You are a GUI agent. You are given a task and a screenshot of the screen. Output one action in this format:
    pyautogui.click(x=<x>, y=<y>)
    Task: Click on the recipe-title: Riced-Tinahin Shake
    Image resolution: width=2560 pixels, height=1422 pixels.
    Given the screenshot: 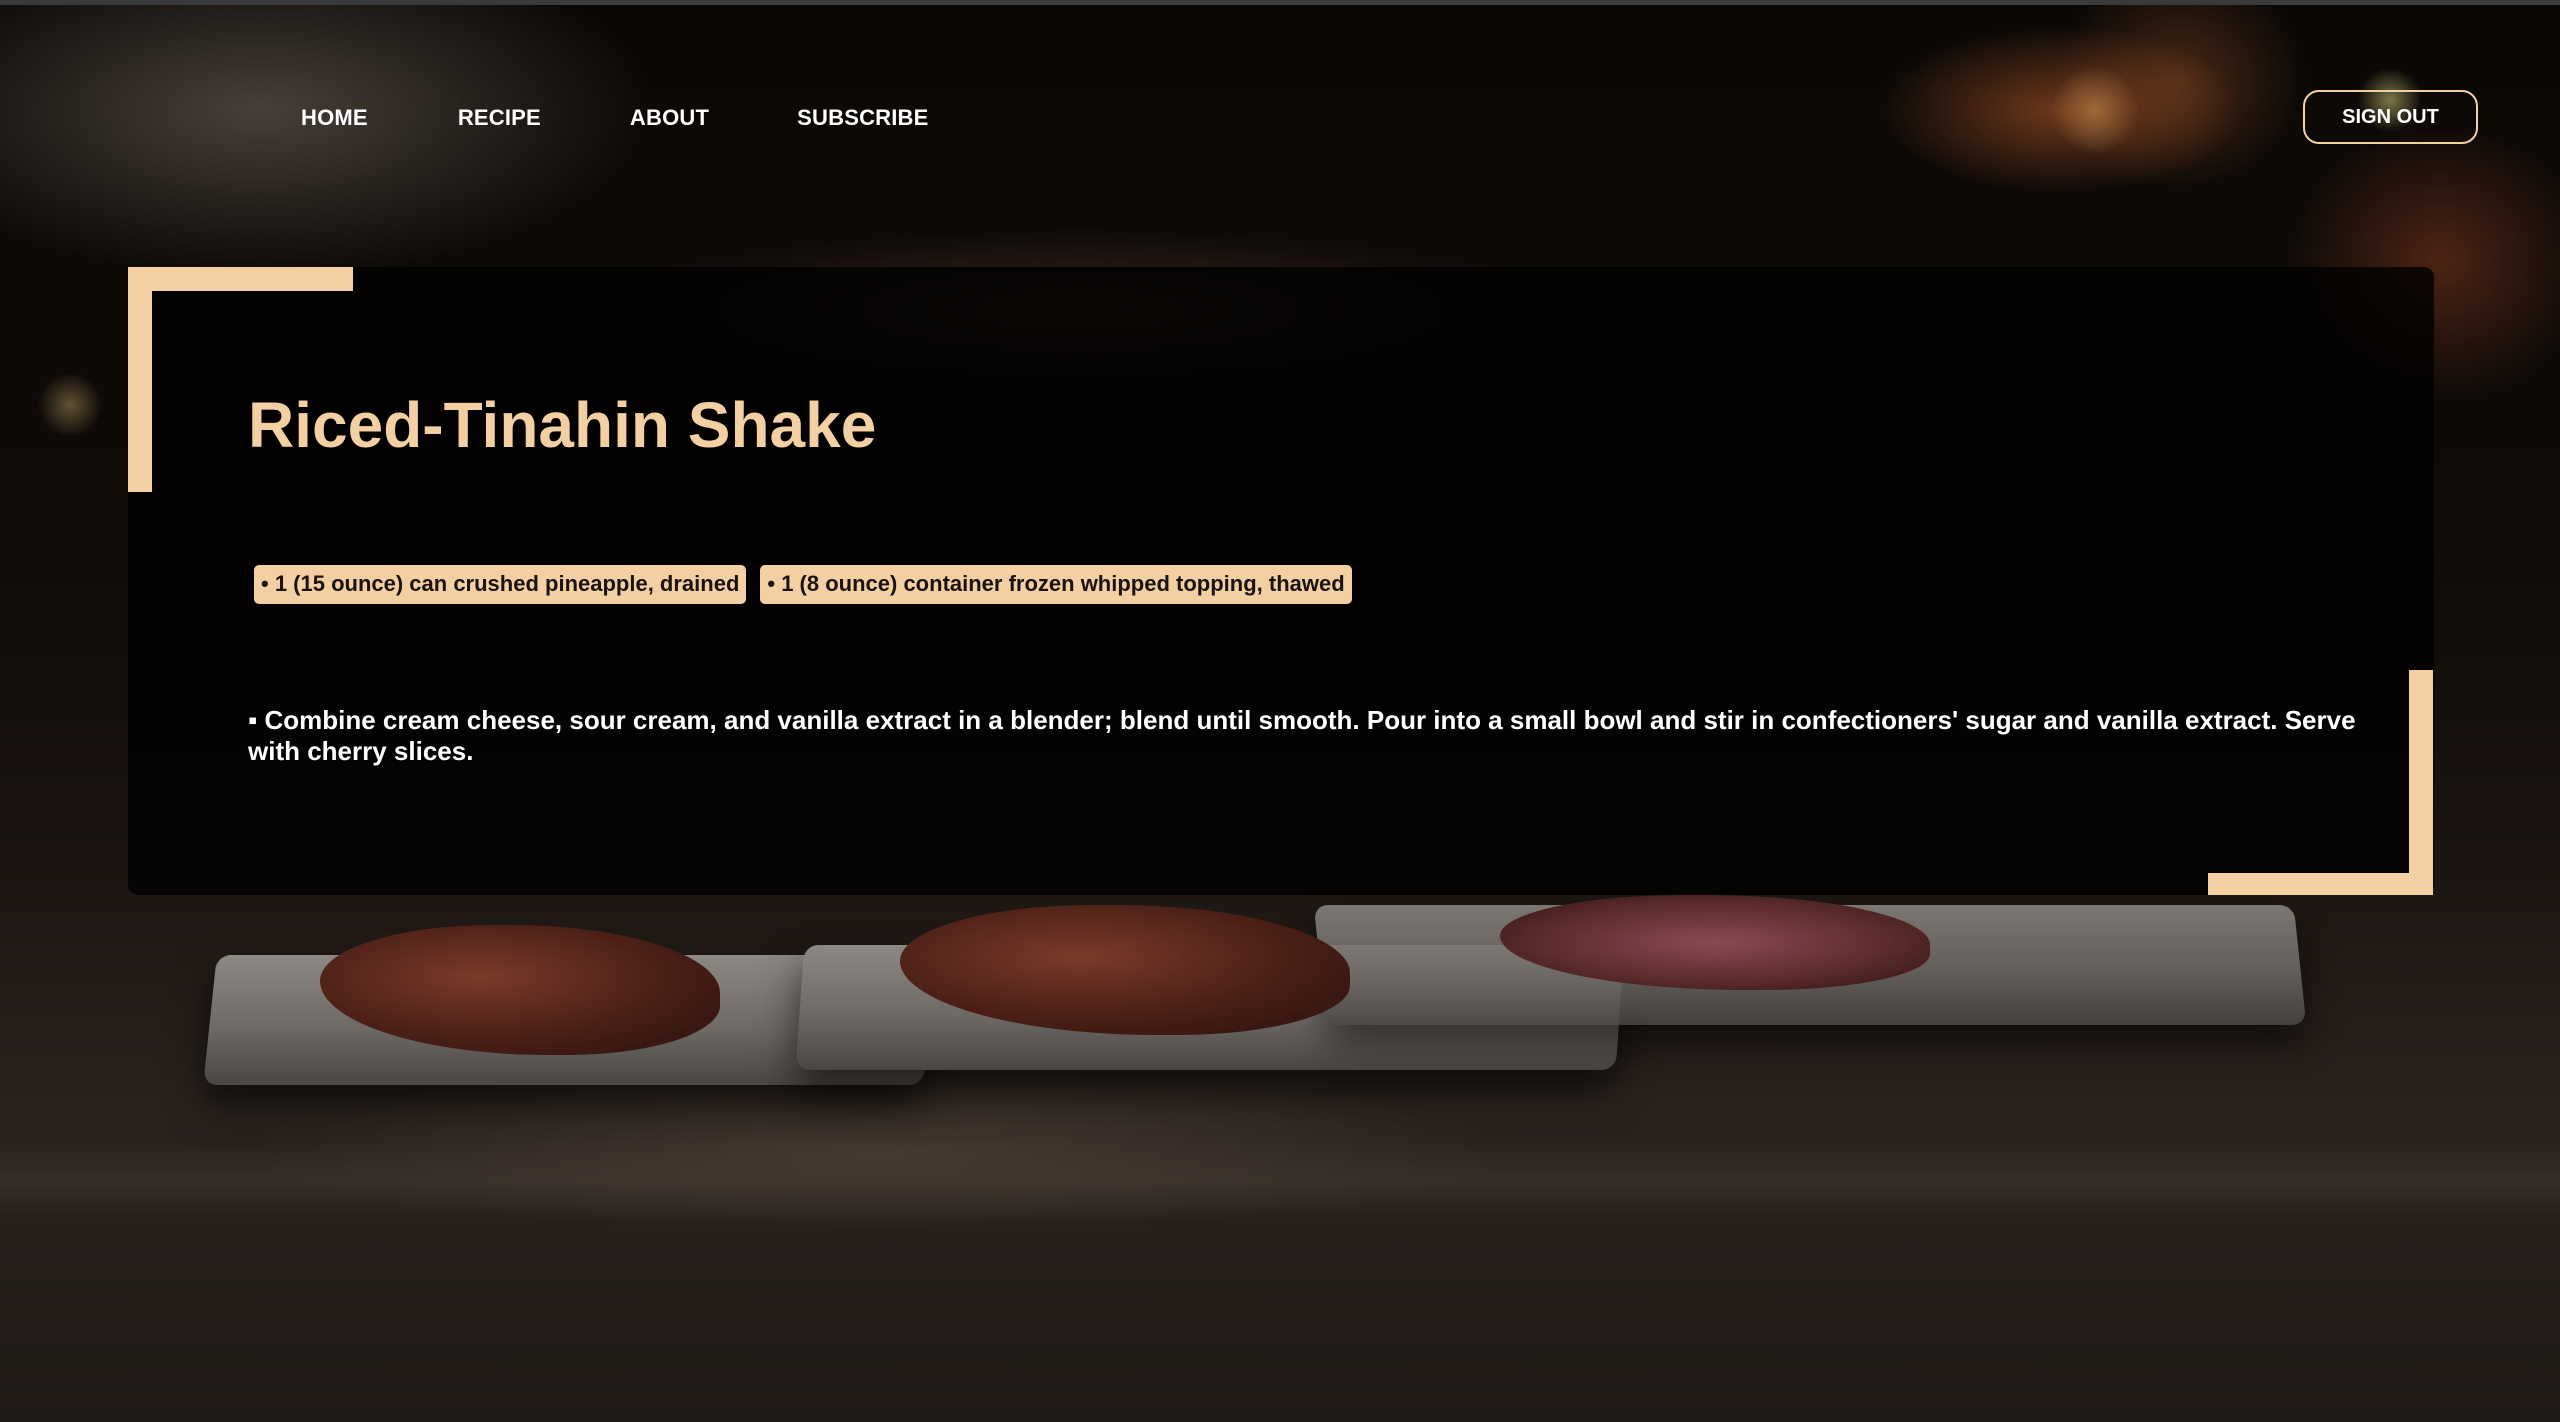 What is the action you would take?
    pyautogui.click(x=562, y=425)
    